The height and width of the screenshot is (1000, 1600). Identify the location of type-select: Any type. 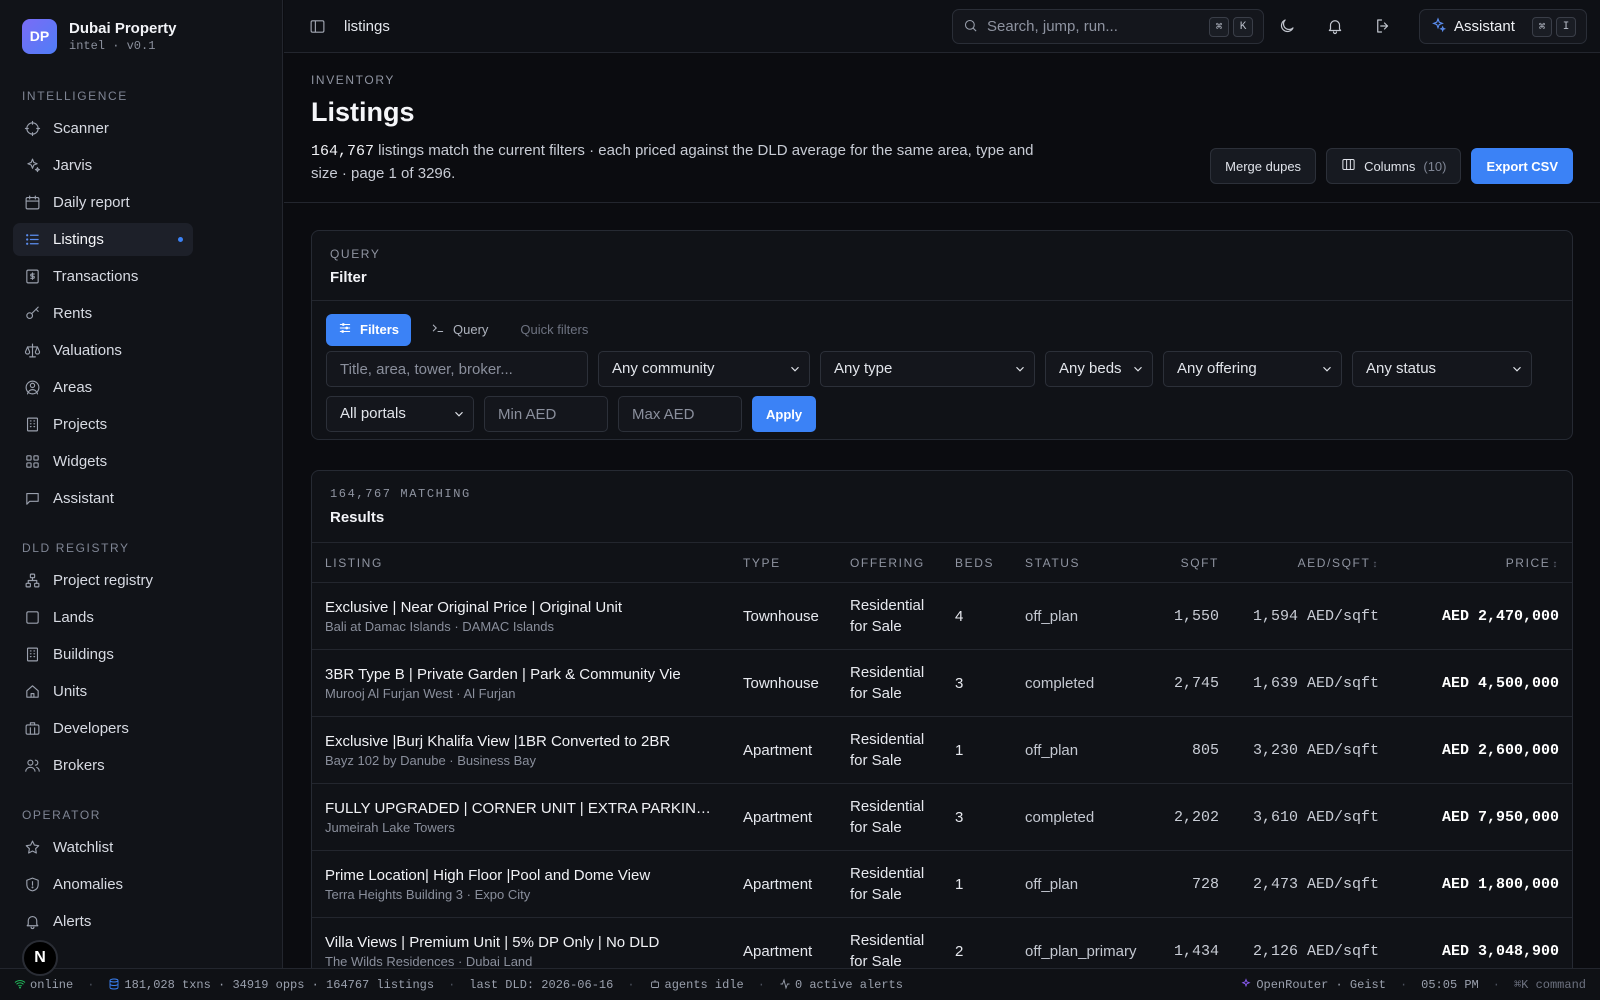
(927, 369).